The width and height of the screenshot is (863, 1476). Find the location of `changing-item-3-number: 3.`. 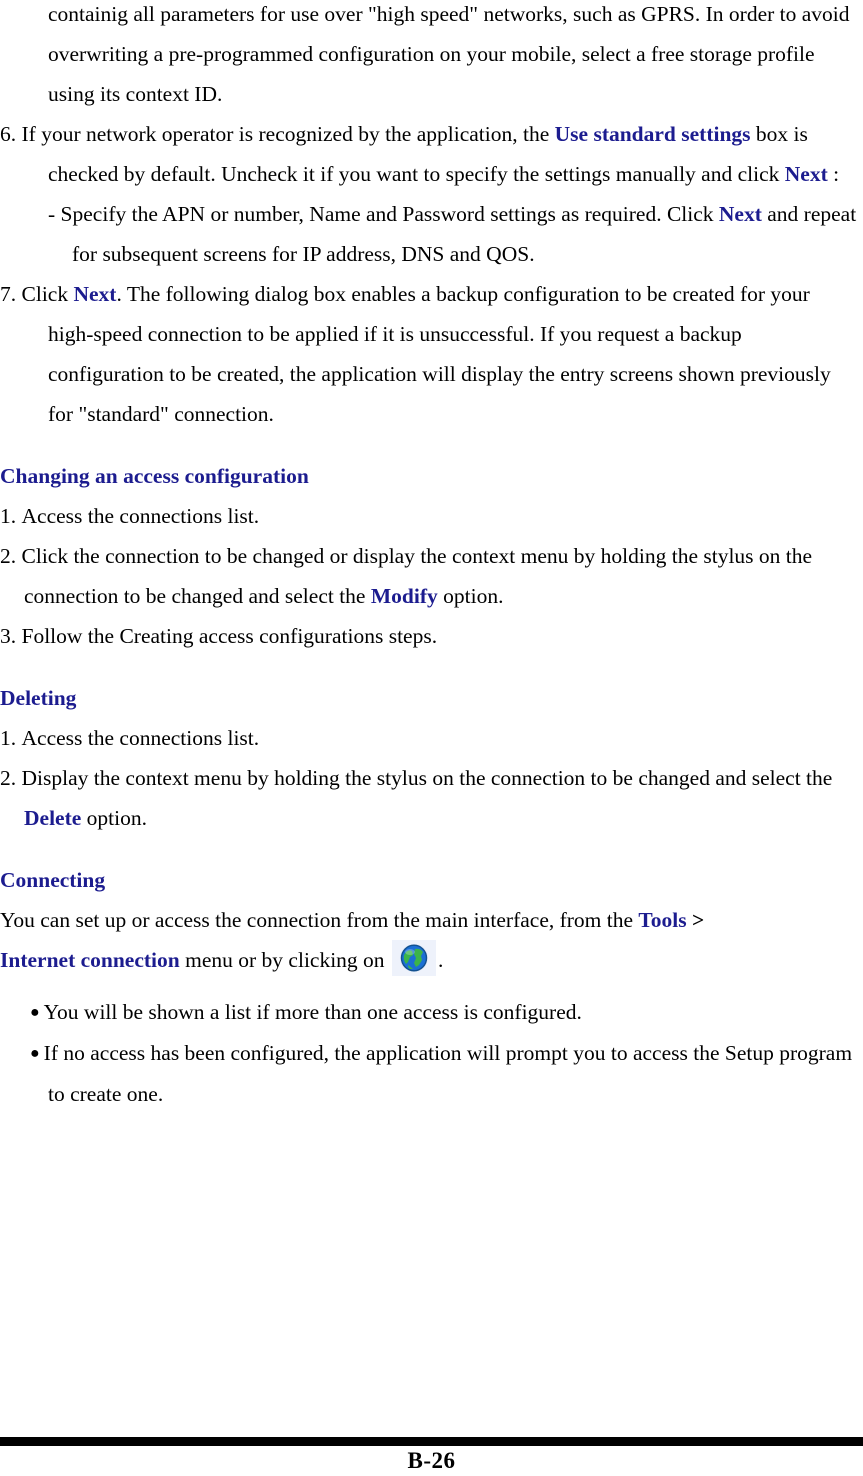

changing-item-3-number: 3. is located at coordinates (8, 636).